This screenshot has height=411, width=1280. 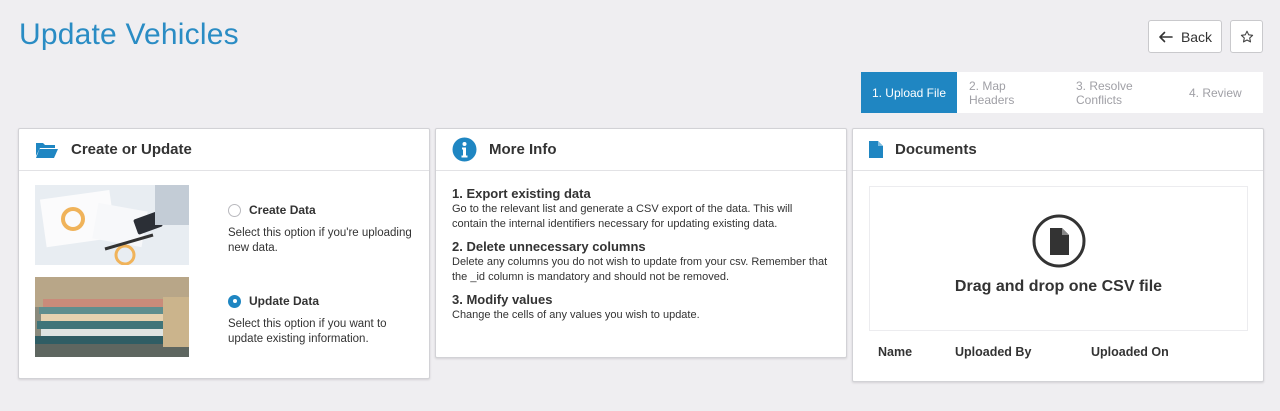 What do you see at coordinates (895, 352) in the screenshot?
I see `column-name: Name` at bounding box center [895, 352].